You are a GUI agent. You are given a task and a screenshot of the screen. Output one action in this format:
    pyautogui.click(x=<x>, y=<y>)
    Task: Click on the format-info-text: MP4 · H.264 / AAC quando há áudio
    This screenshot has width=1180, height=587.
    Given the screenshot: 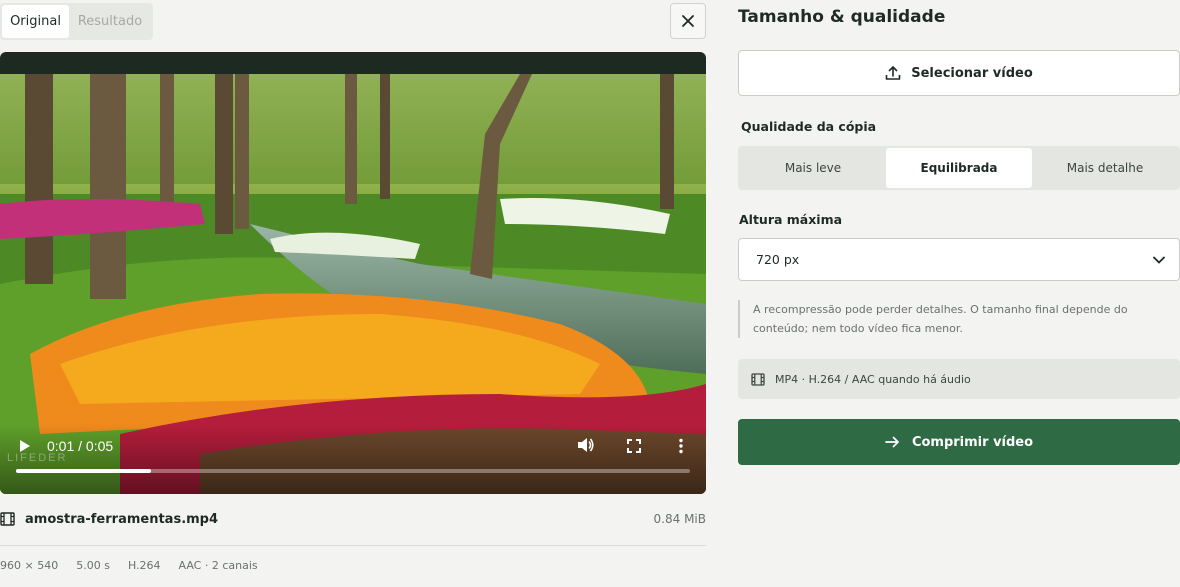 What is the action you would take?
    pyautogui.click(x=873, y=379)
    